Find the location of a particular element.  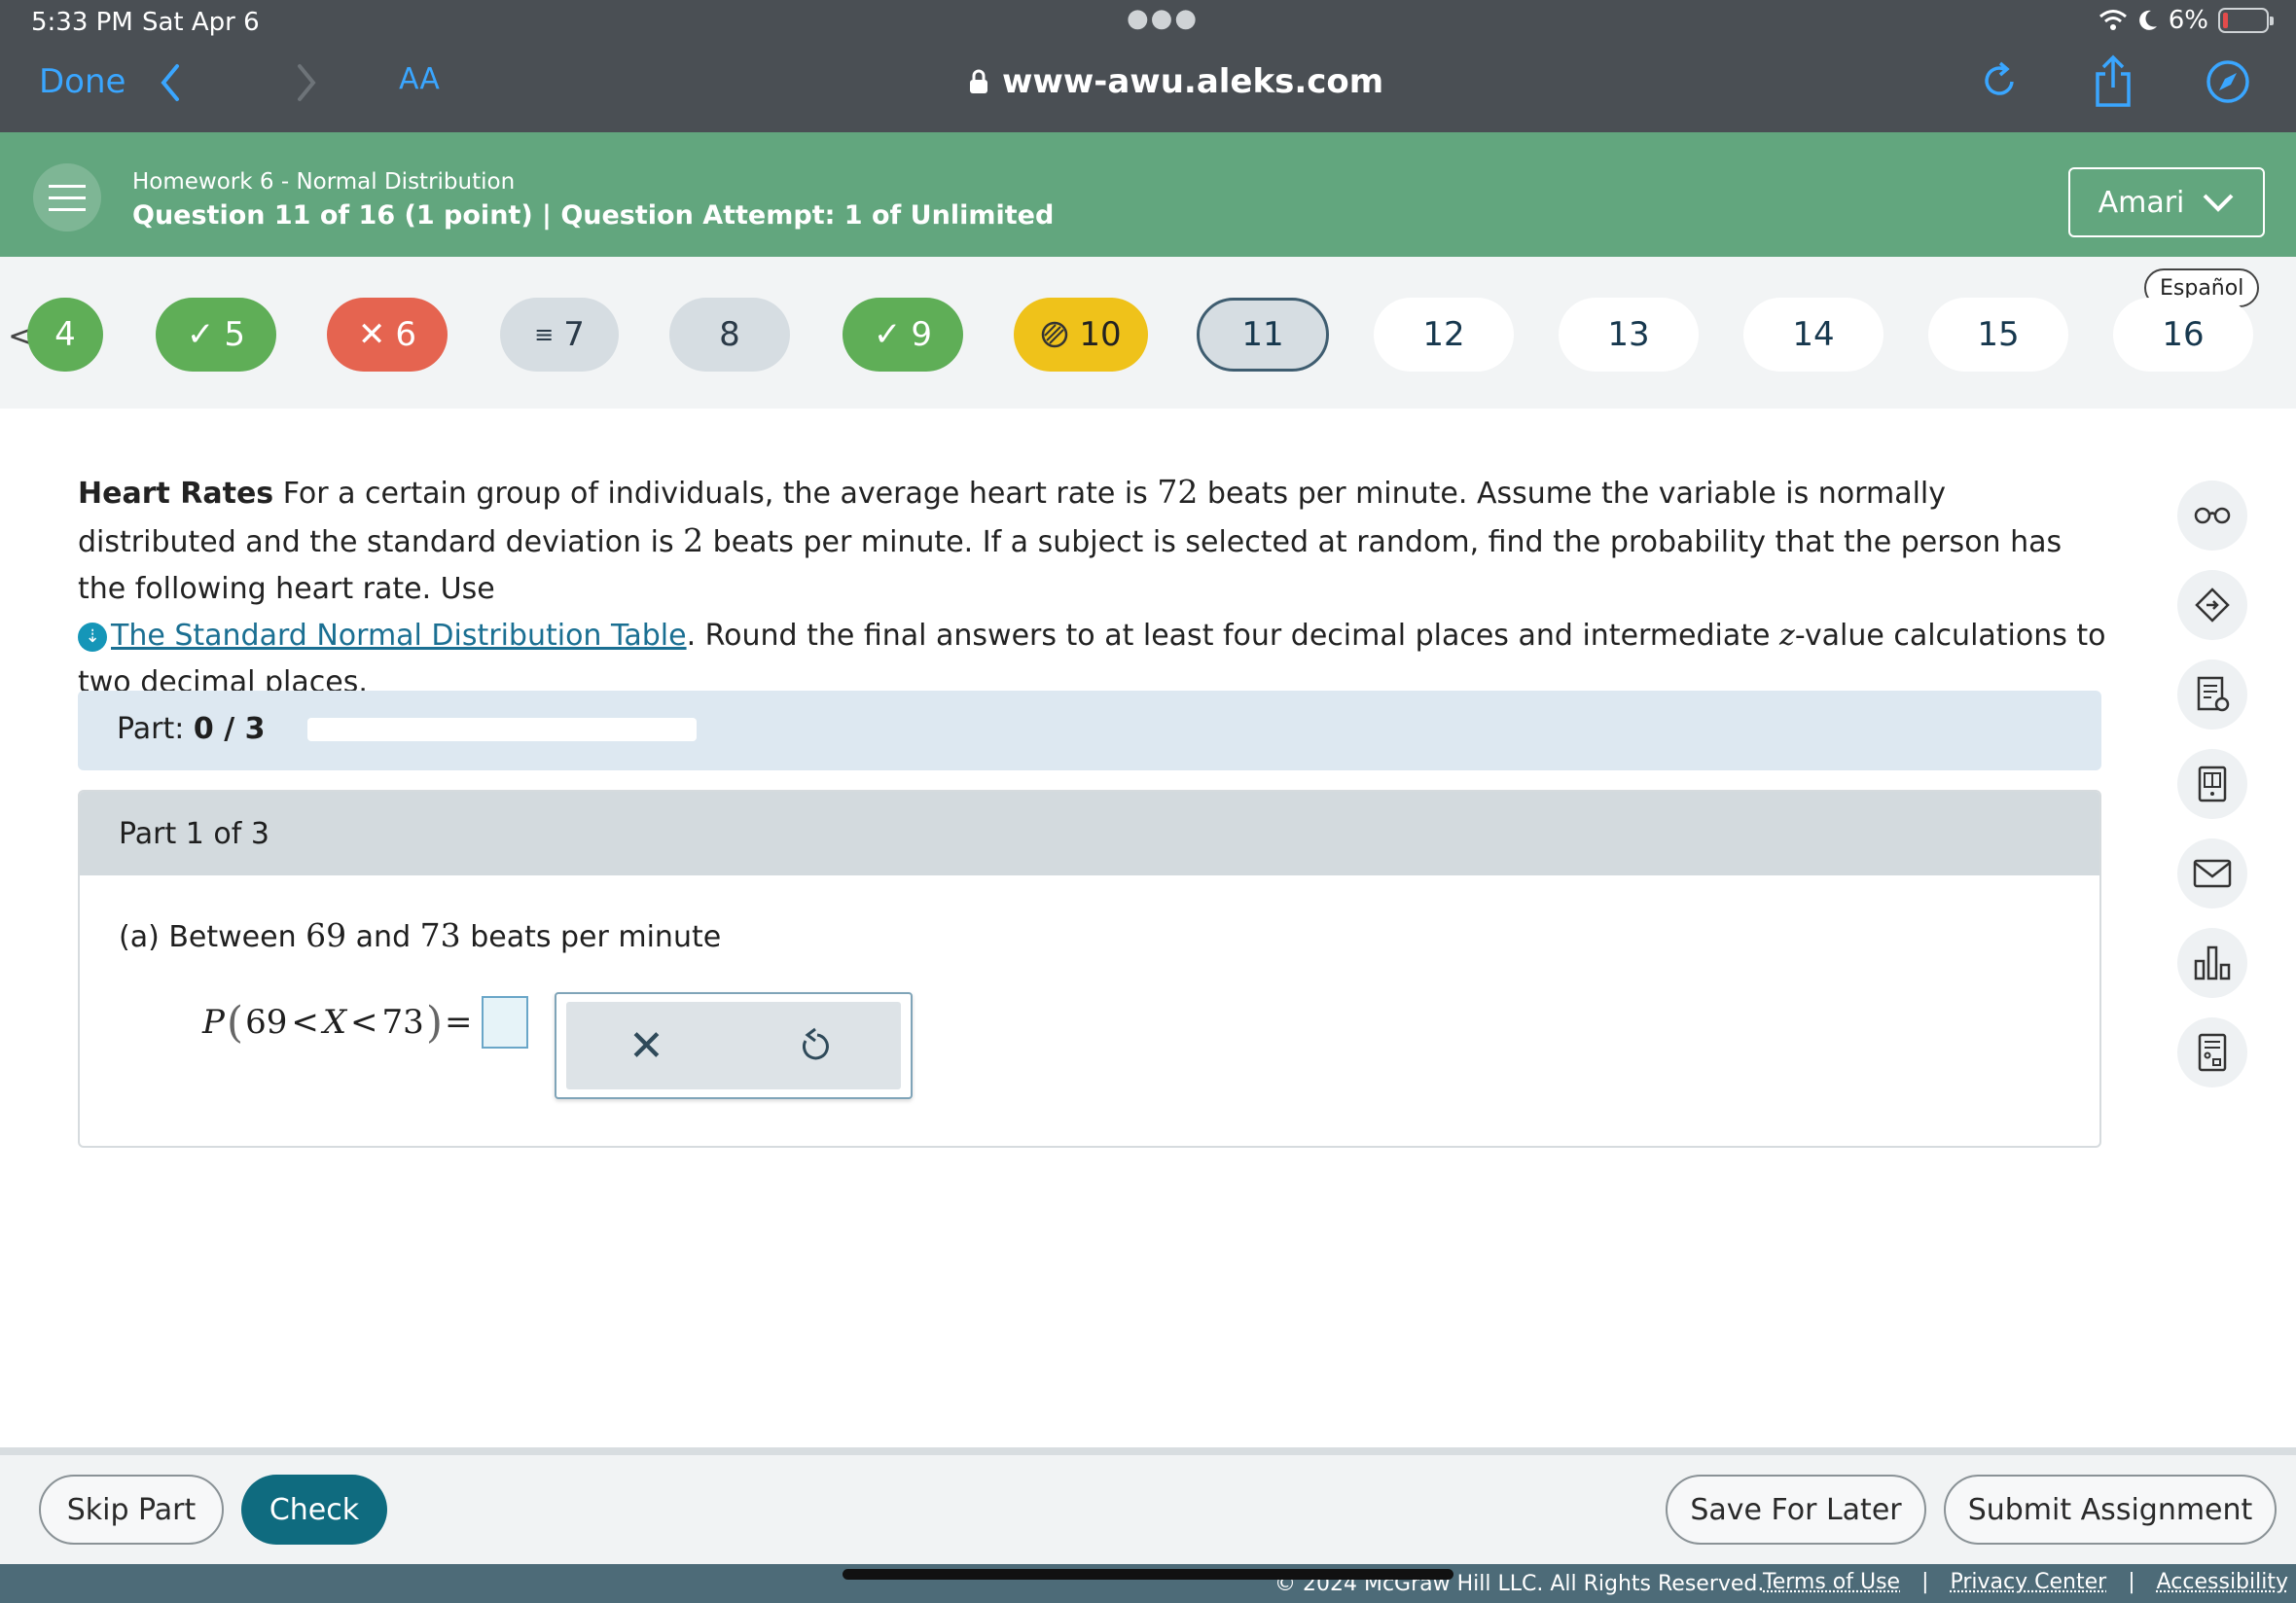

z-variable: z is located at coordinates (1787, 636).